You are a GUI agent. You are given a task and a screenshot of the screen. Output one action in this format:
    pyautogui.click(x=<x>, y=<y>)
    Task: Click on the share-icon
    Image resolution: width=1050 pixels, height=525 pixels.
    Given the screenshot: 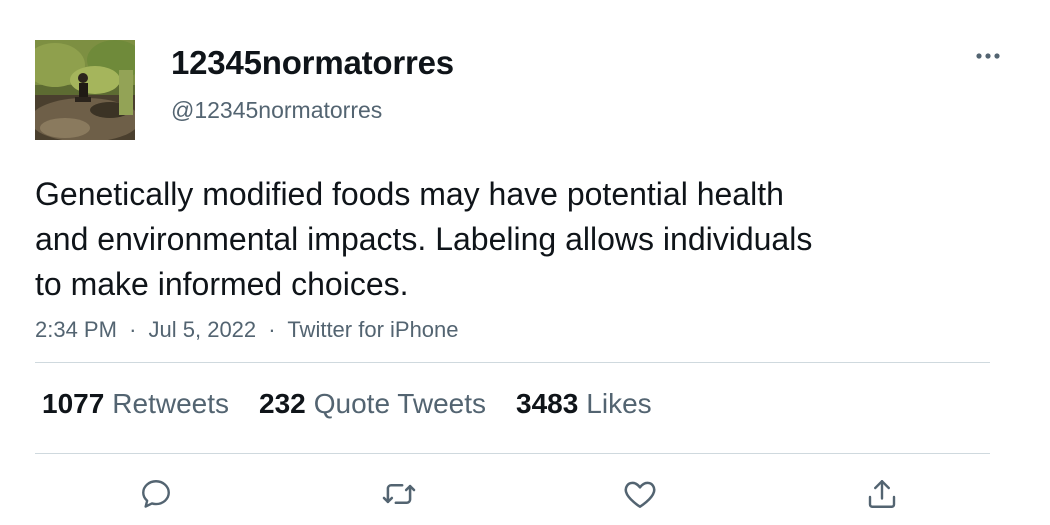 What is the action you would take?
    pyautogui.click(x=882, y=494)
    